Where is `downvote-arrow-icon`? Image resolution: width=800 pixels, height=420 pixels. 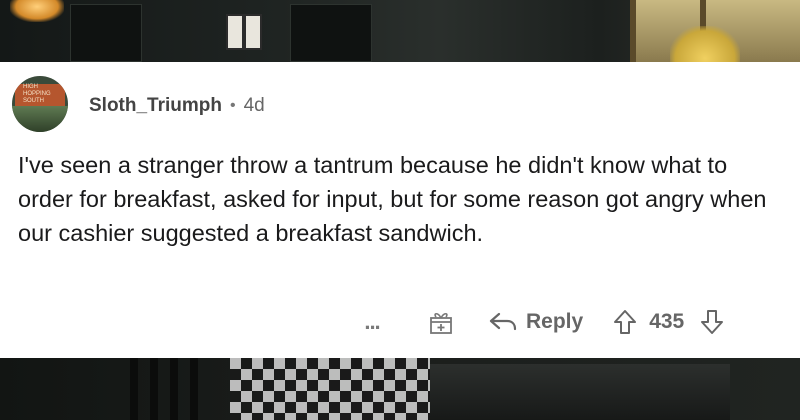
downvote-arrow-icon is located at coordinates (712, 322).